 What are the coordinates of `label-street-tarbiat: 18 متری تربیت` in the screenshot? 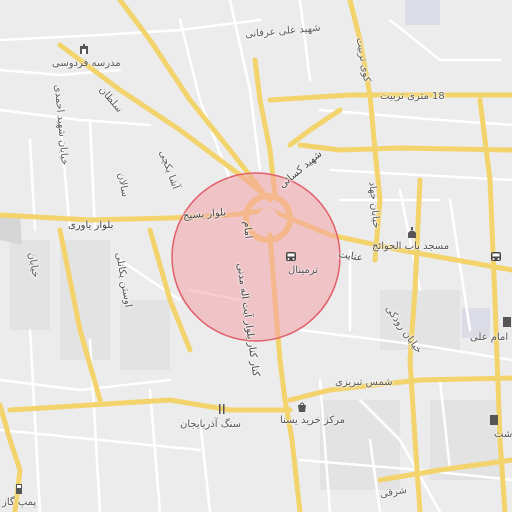 It's located at (412, 96).